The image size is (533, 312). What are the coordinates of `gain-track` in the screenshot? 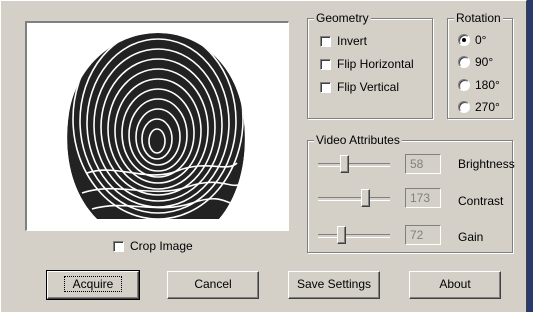 It's located at (354, 236).